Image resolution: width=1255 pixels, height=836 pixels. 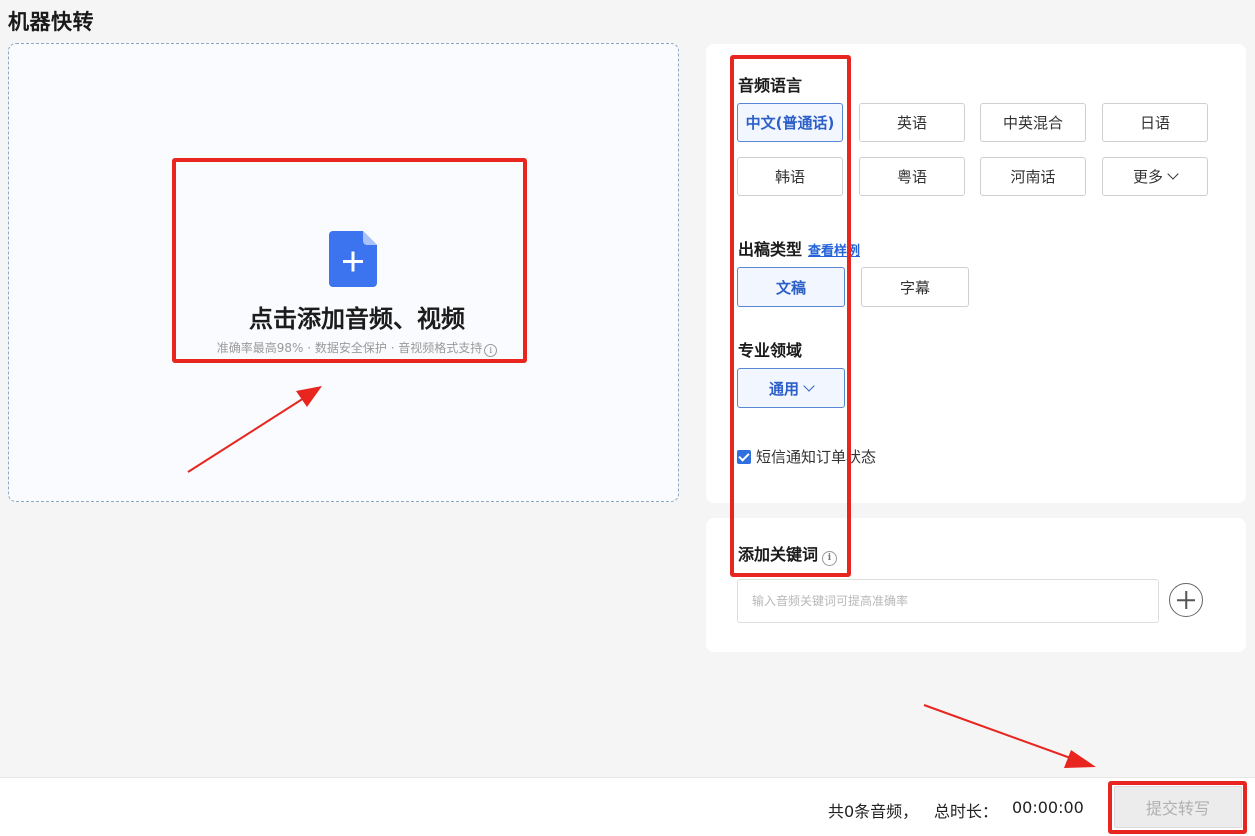 I want to click on chevron-down-icon, so click(x=1173, y=174).